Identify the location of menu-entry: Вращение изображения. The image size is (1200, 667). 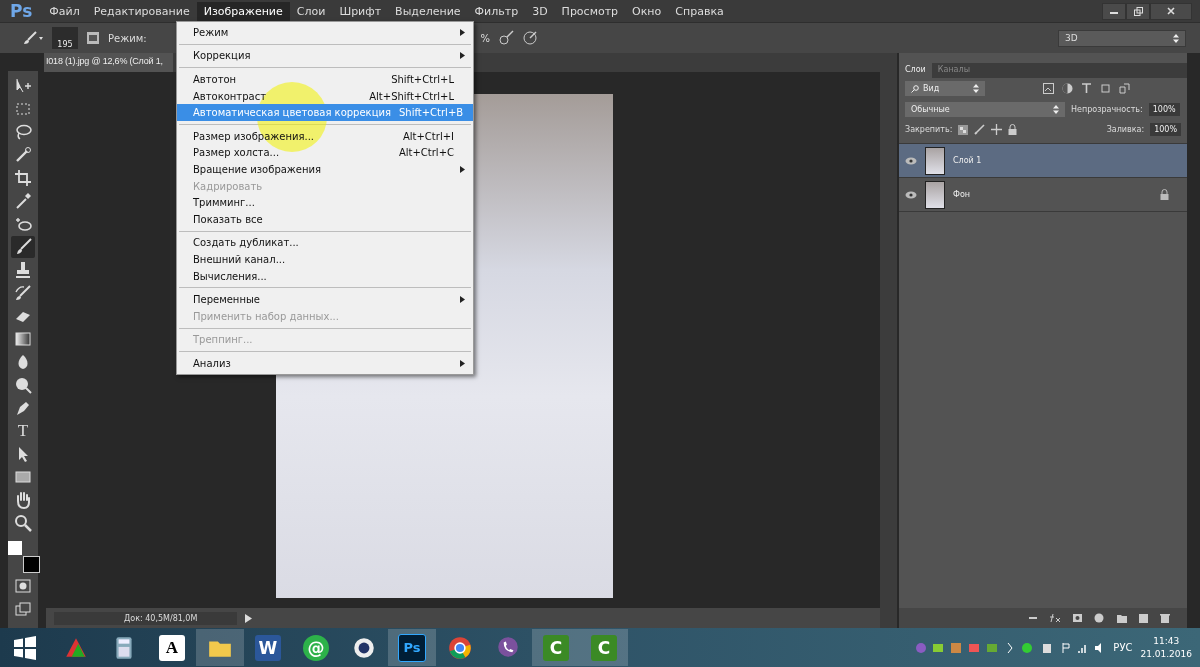
(325, 169).